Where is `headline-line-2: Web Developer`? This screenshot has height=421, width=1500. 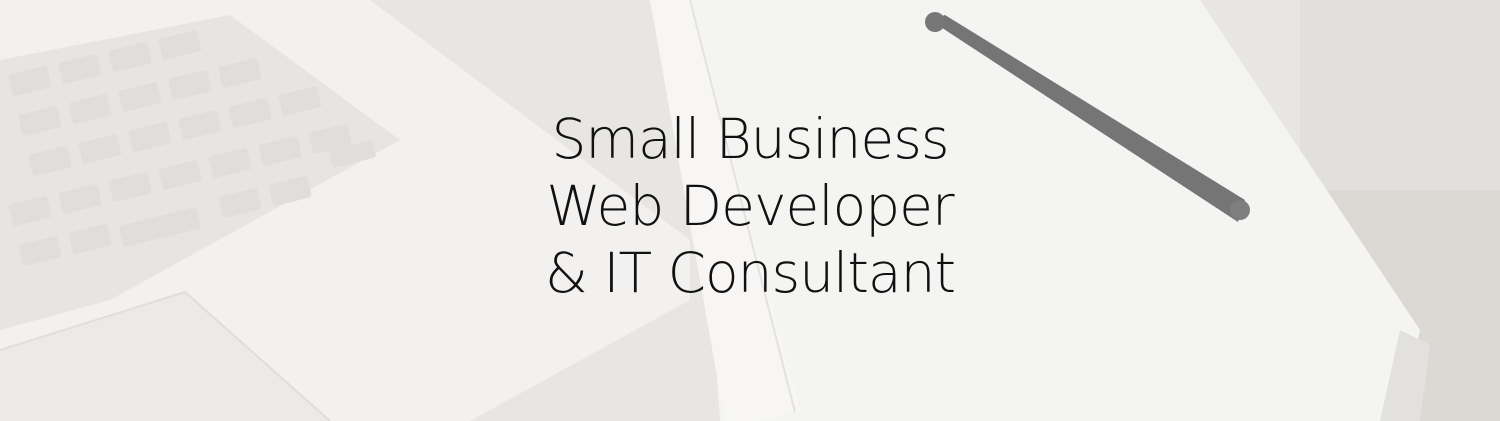 headline-line-2: Web Developer is located at coordinates (750, 206).